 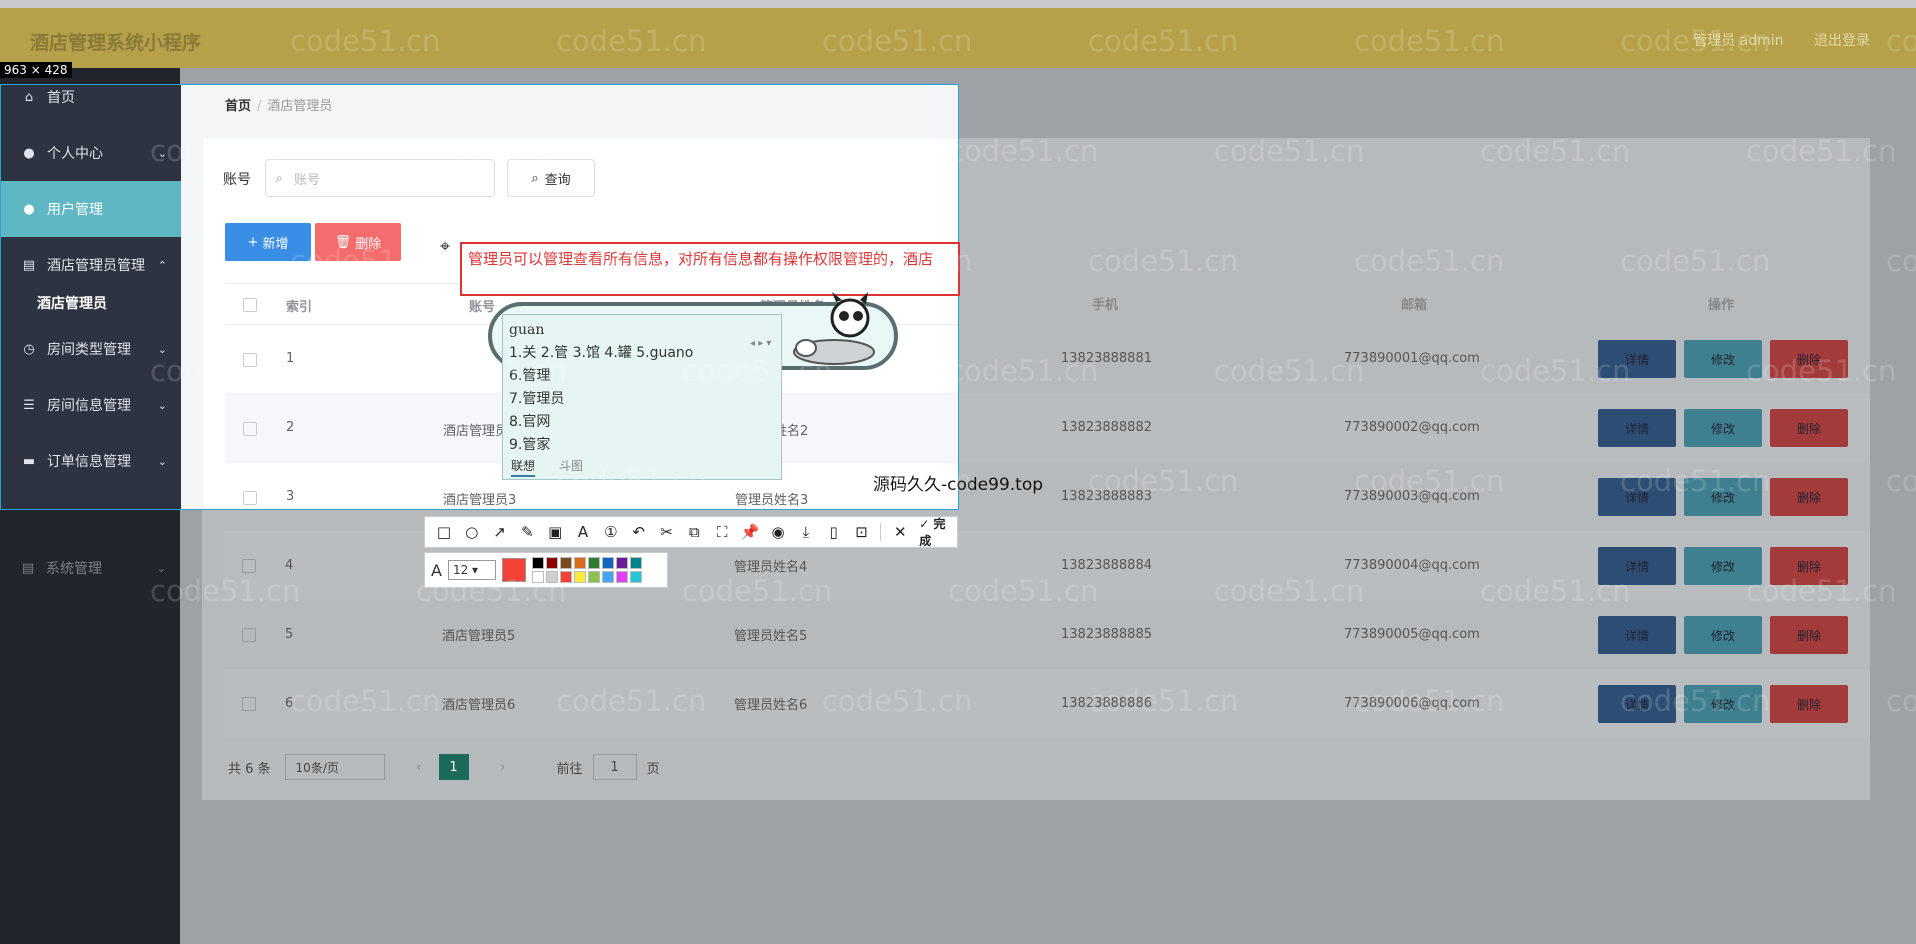 I want to click on ime-candidate-9: 9.管家, so click(x=642, y=445).